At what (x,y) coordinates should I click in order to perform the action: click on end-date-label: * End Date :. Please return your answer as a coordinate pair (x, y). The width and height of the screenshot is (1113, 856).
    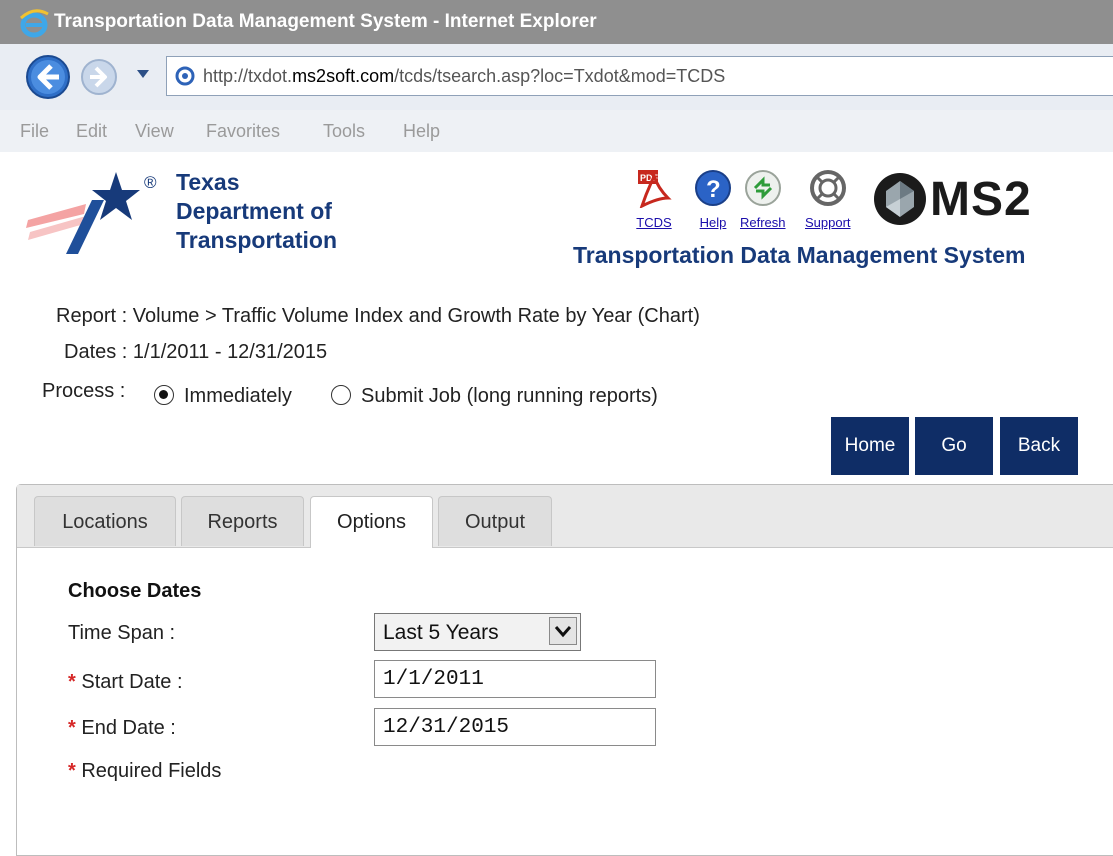
    Looking at the image, I should click on (122, 728).